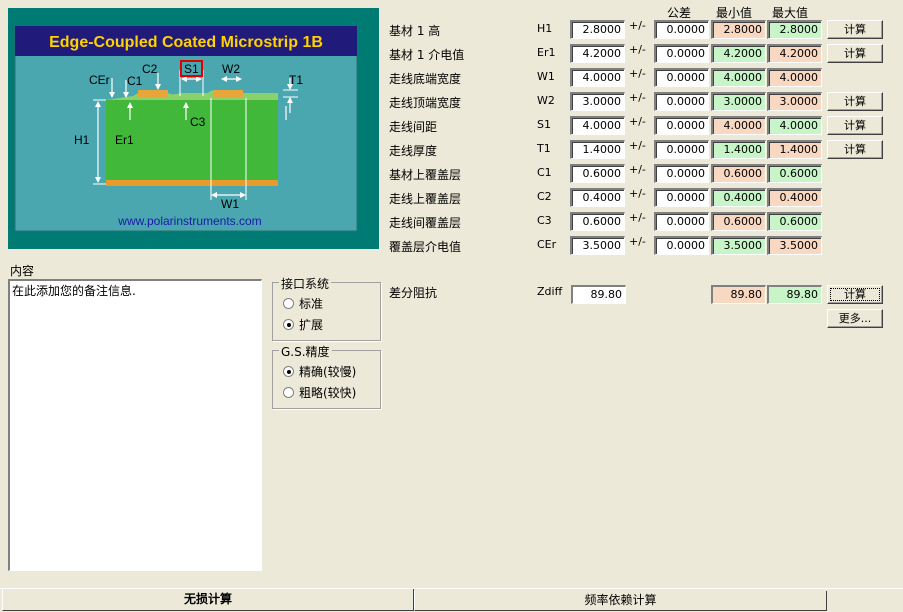 Image resolution: width=903 pixels, height=612 pixels. I want to click on param-min-value: 3.5000, so click(738, 245).